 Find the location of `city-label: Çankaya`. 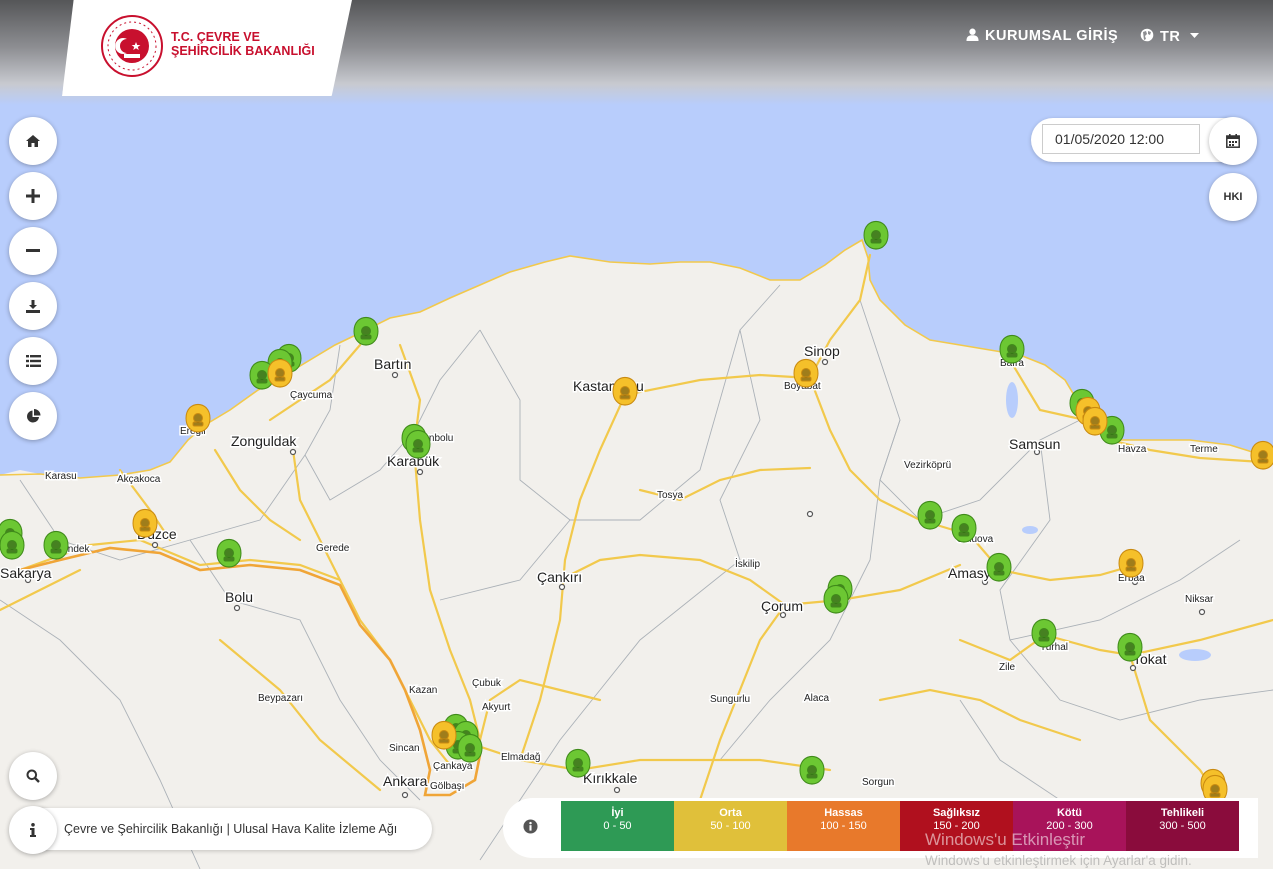

city-label: Çankaya is located at coordinates (453, 766).